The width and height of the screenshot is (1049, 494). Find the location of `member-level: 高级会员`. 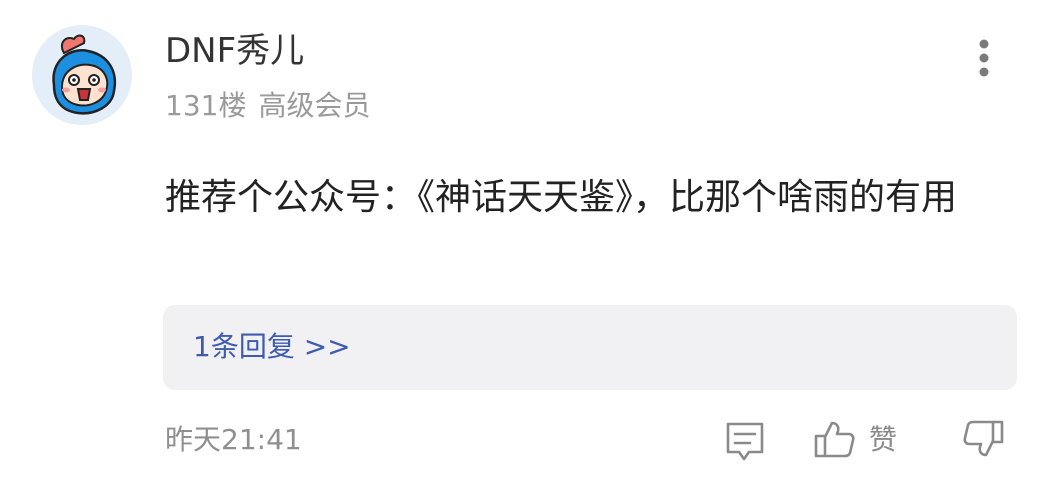

member-level: 高级会员 is located at coordinates (314, 105).